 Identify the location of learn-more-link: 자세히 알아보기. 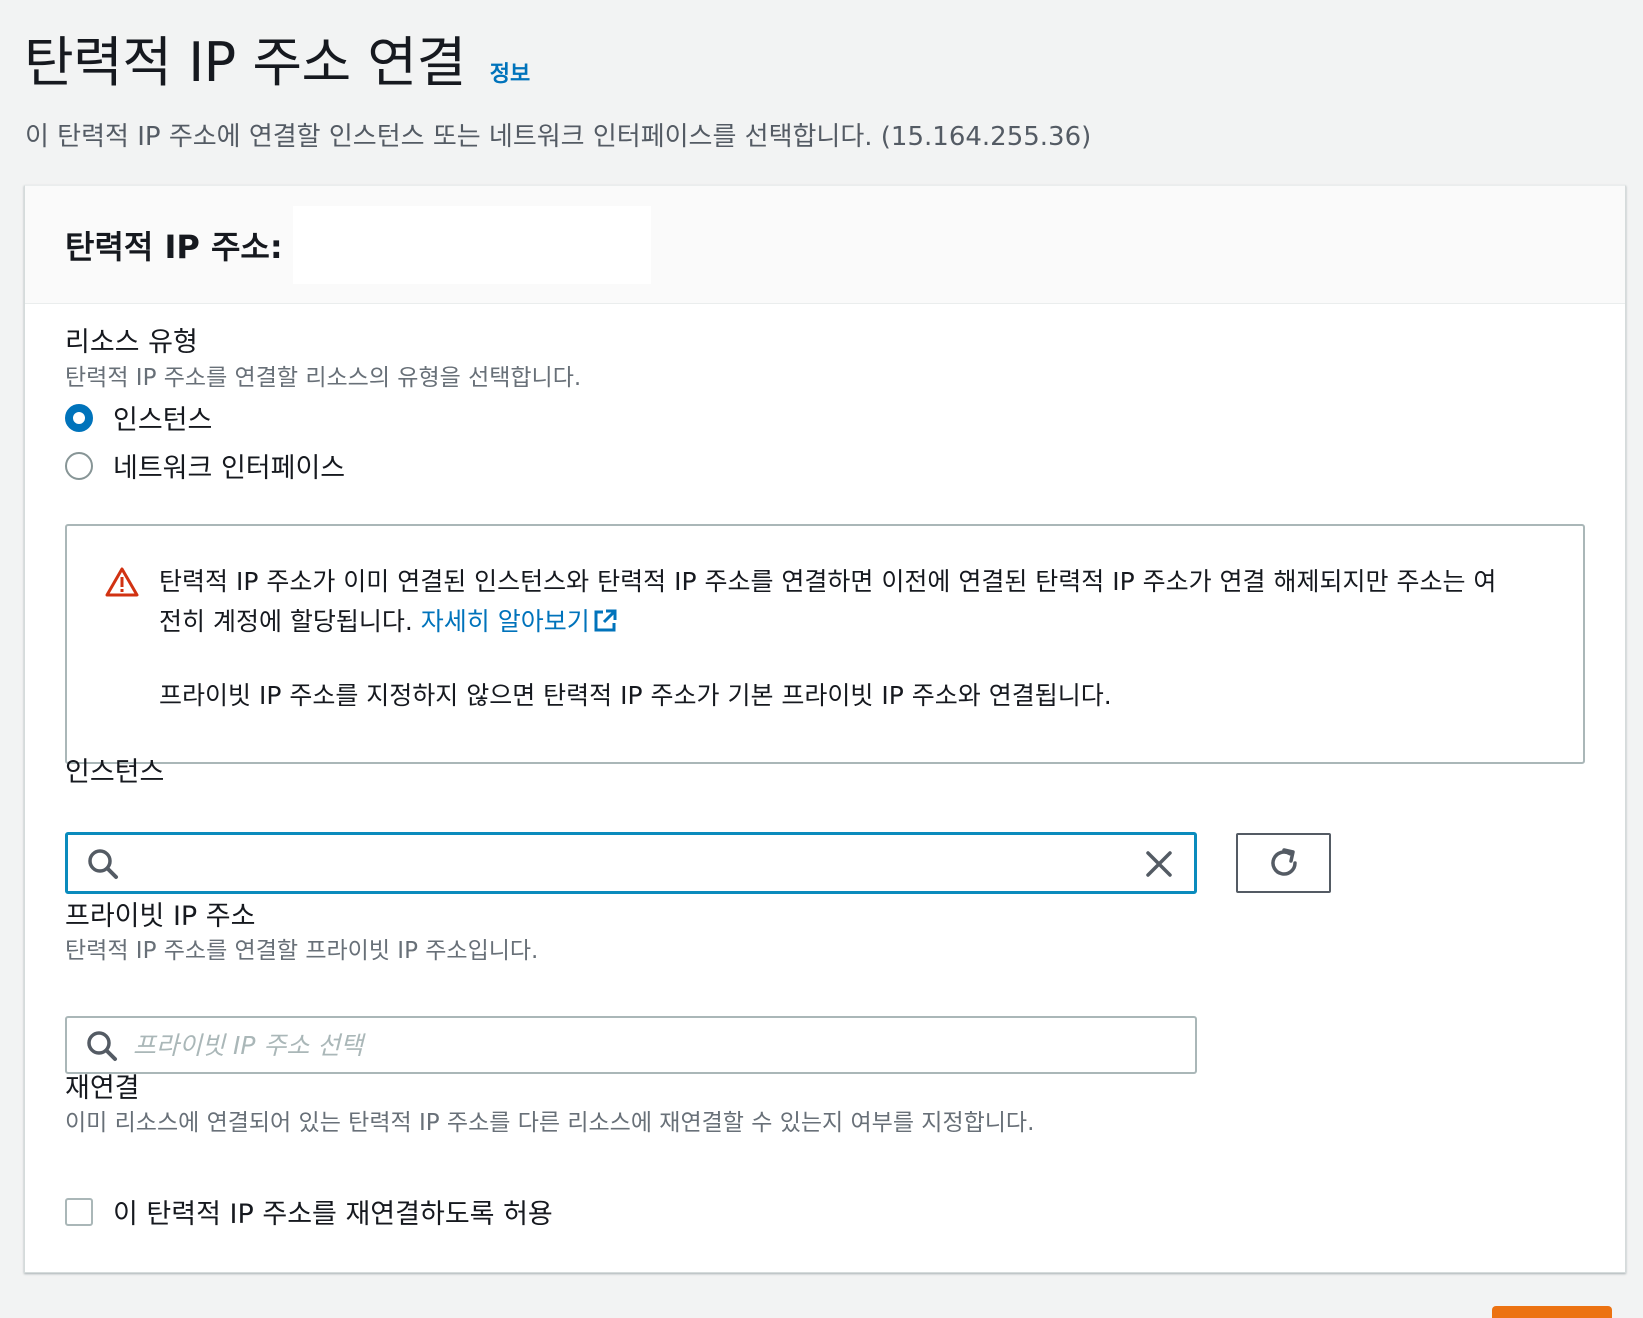
(519, 621).